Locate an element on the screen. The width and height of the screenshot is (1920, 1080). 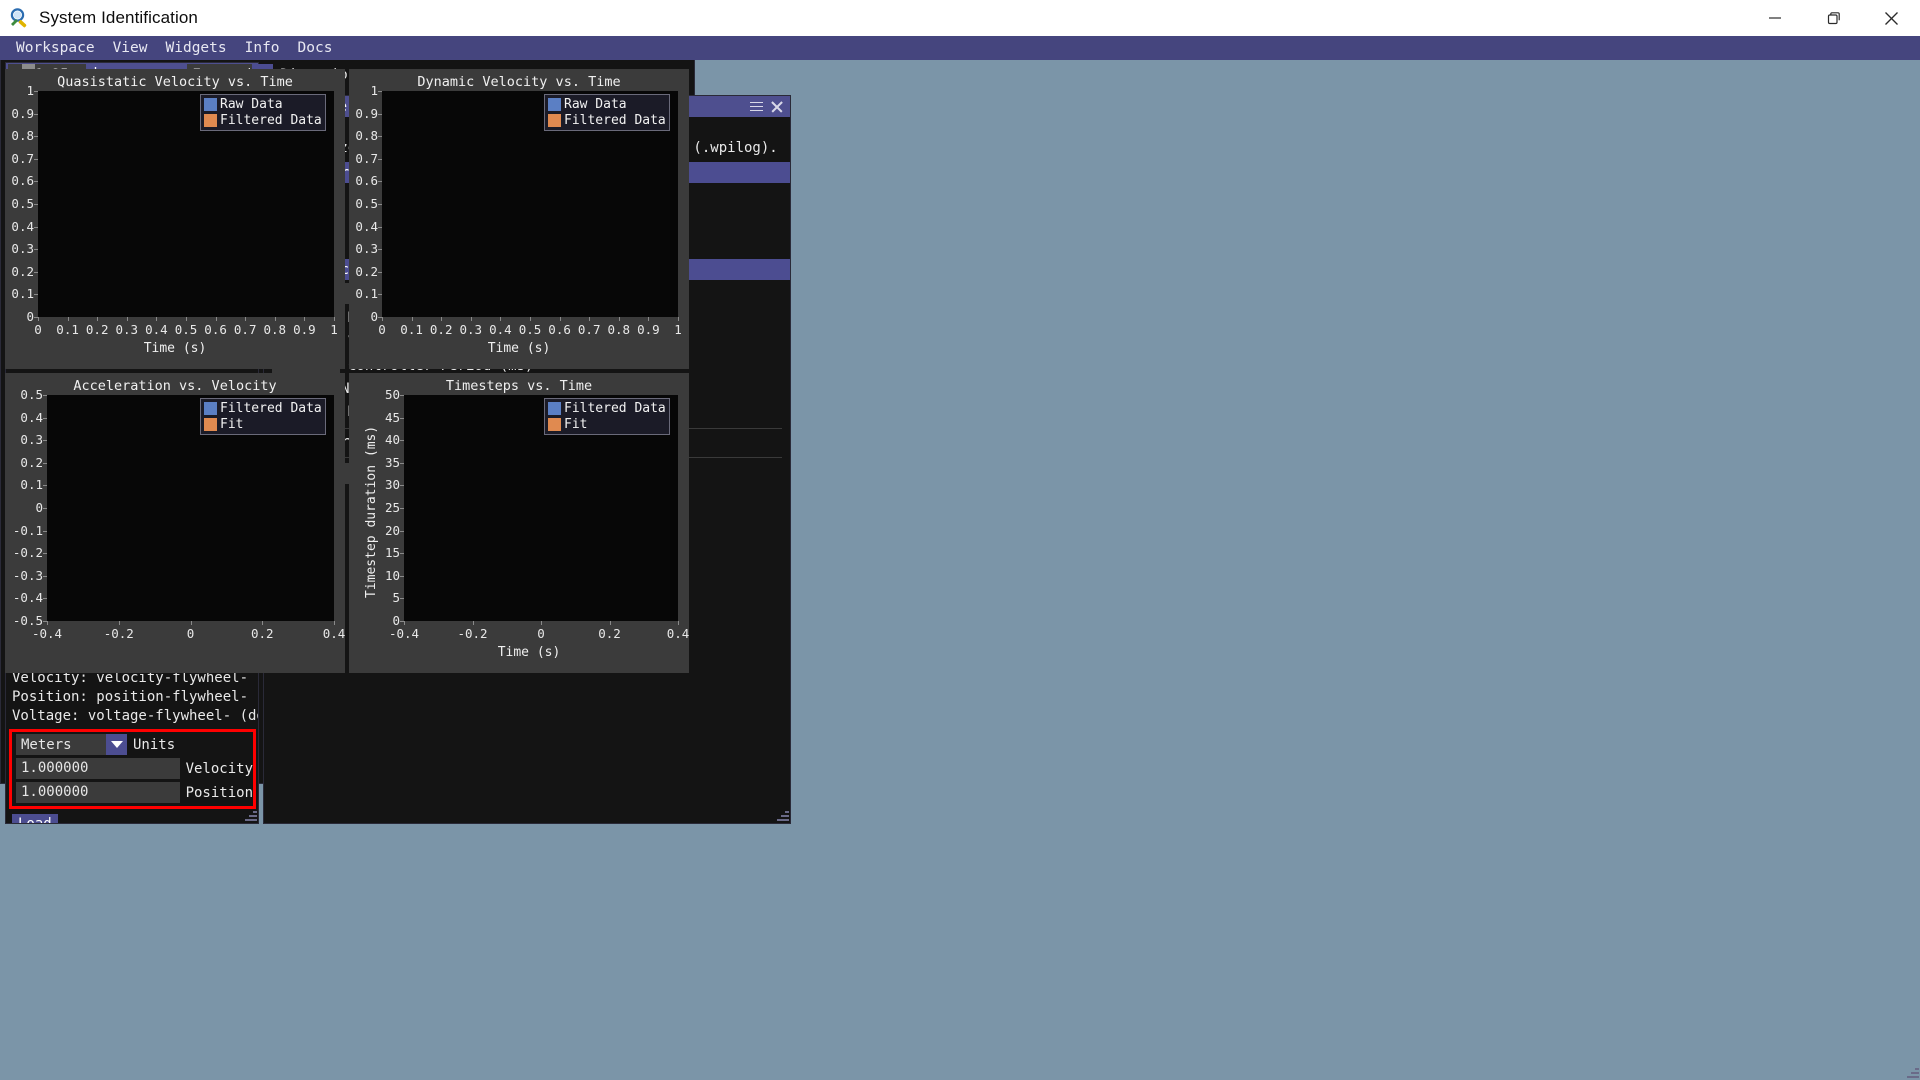
plot-title: Quasistatic Velocity vs. Time is located at coordinates (175, 82).